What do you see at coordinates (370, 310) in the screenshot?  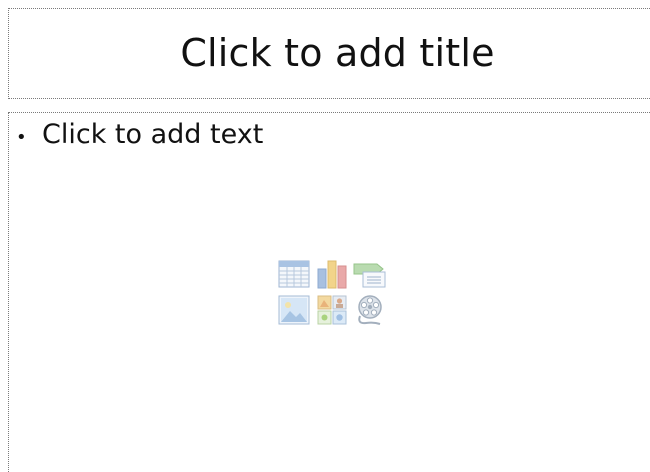 I see `insert-media-clip-icon` at bounding box center [370, 310].